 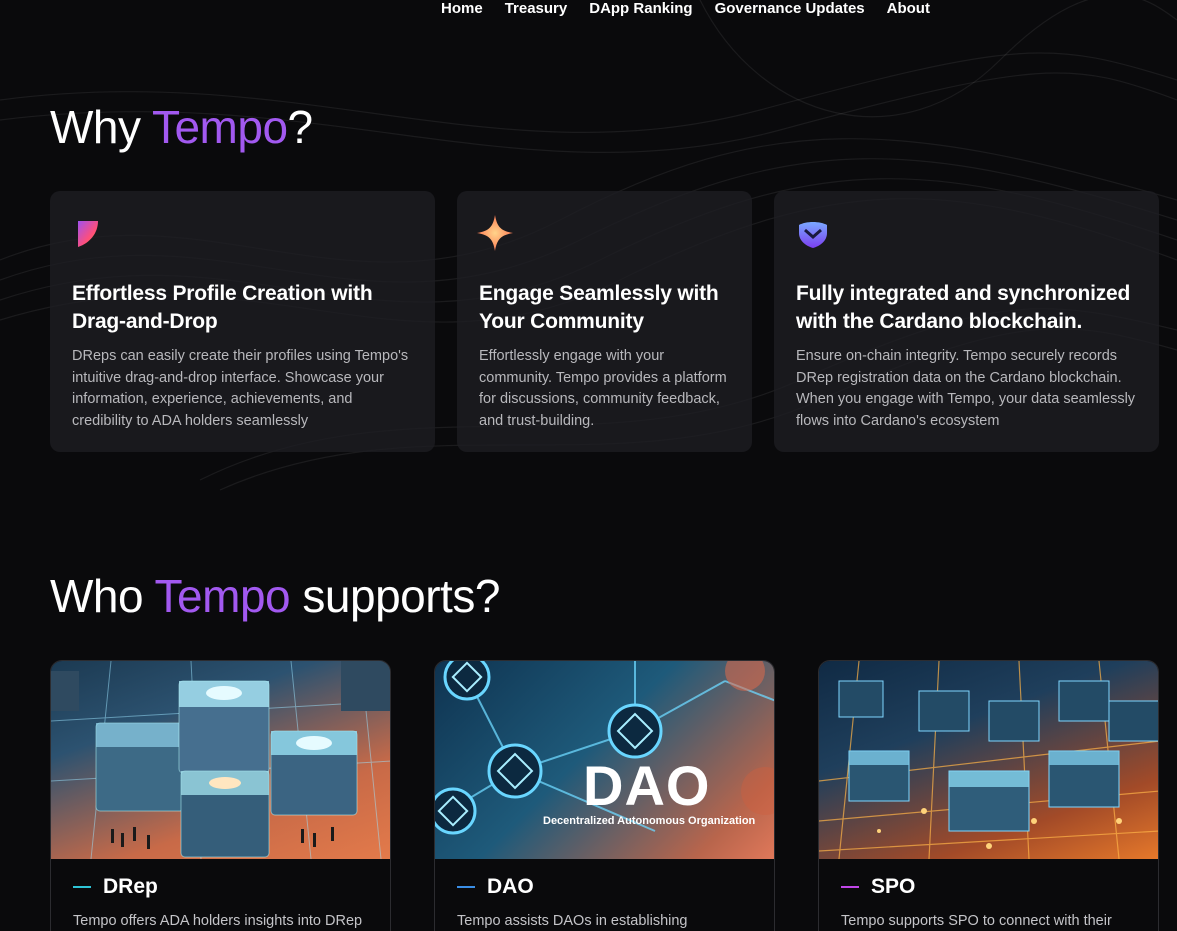 I want to click on who-title-suffix: supports?, so click(x=395, y=596).